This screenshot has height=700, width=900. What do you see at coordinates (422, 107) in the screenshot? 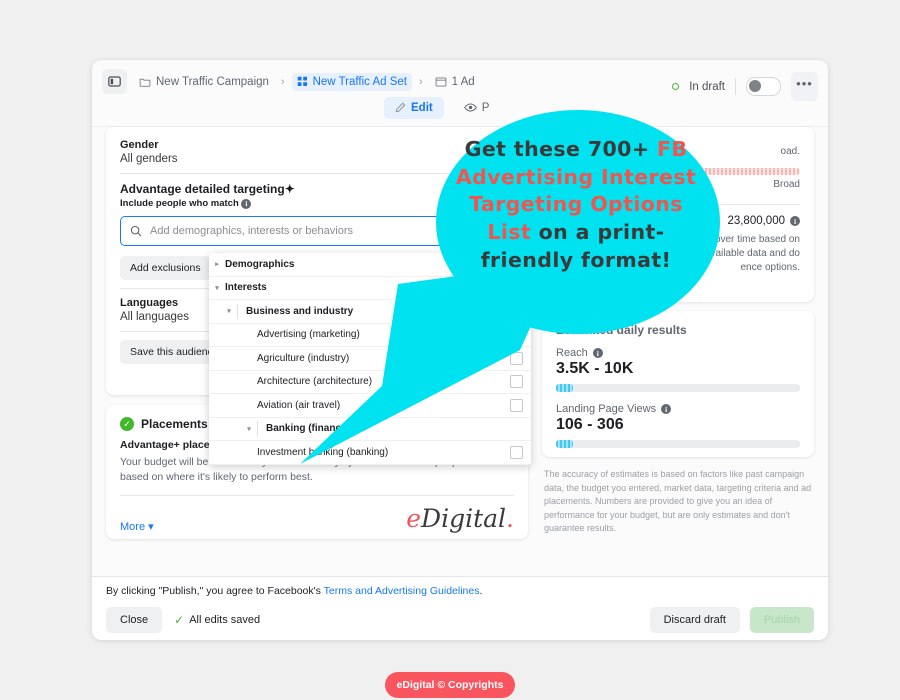
I see `edit-label: Edit` at bounding box center [422, 107].